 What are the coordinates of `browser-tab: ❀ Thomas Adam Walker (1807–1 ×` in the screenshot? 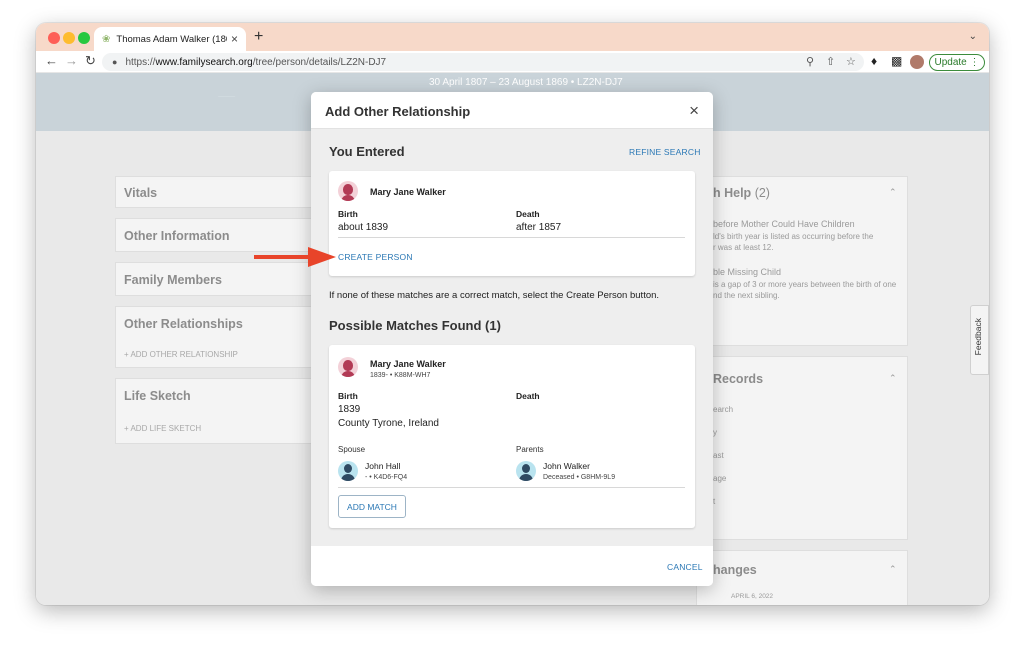 It's located at (170, 39).